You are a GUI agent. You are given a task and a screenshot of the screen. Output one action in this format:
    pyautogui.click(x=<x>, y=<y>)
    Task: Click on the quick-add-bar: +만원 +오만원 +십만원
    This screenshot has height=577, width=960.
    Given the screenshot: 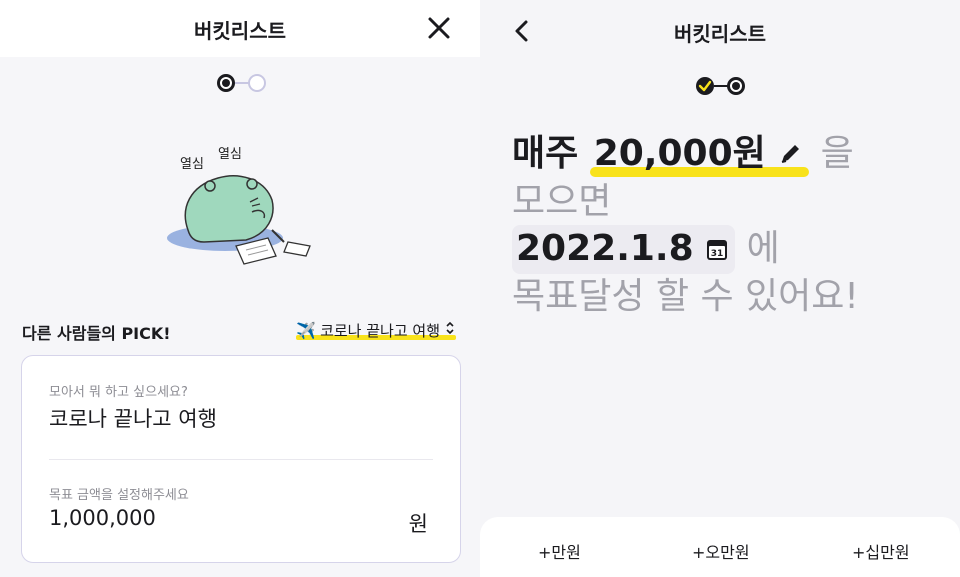 What is the action you would take?
    pyautogui.click(x=720, y=547)
    